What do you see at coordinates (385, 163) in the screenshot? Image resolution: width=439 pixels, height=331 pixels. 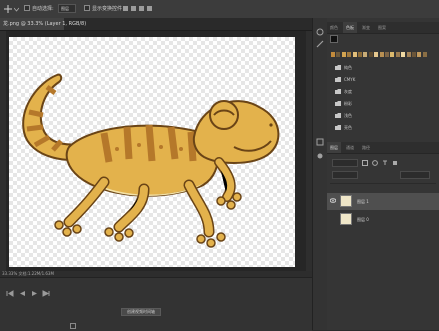 I see `filter-type-icon` at bounding box center [385, 163].